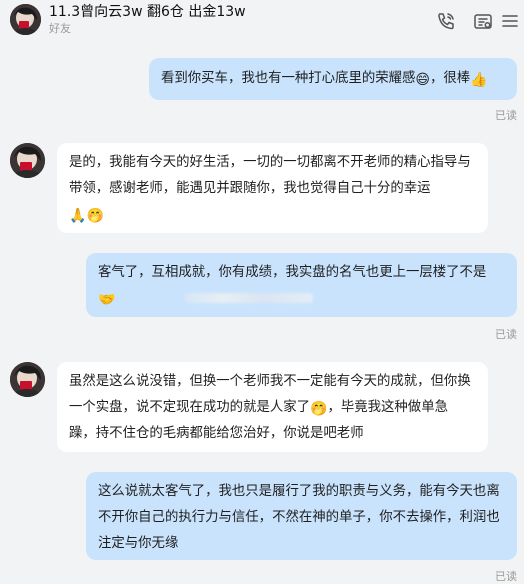  I want to click on contact-name: 11.3曾向云3w 翻6仓 出金13w, so click(147, 12).